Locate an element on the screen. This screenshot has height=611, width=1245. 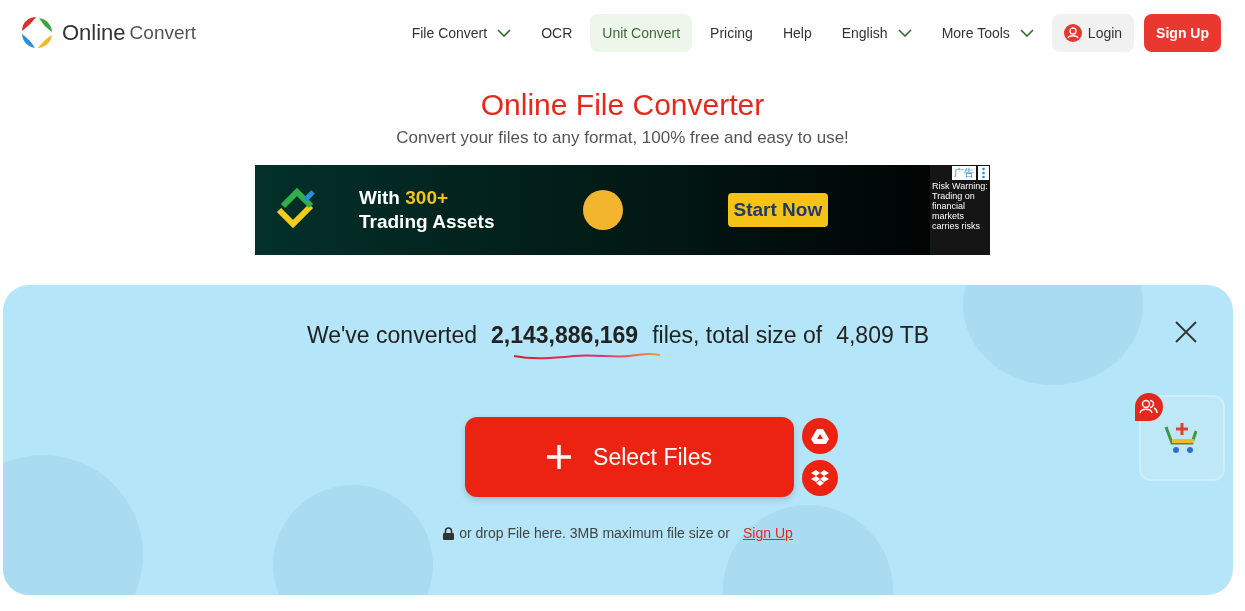
nav-link: Unit Convert is located at coordinates (641, 33).